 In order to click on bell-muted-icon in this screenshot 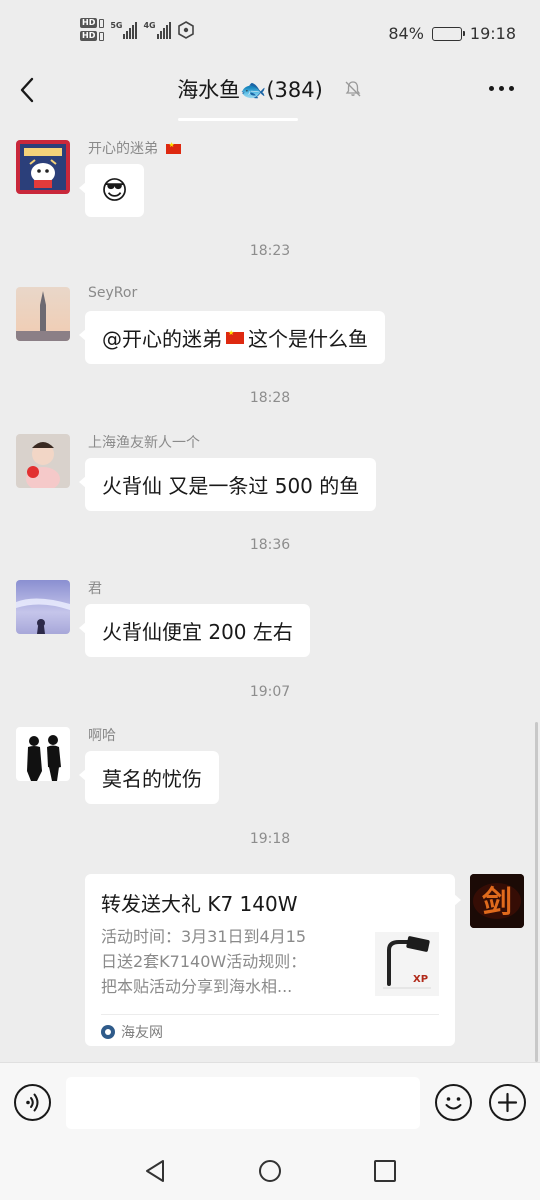, I will do `click(353, 89)`.